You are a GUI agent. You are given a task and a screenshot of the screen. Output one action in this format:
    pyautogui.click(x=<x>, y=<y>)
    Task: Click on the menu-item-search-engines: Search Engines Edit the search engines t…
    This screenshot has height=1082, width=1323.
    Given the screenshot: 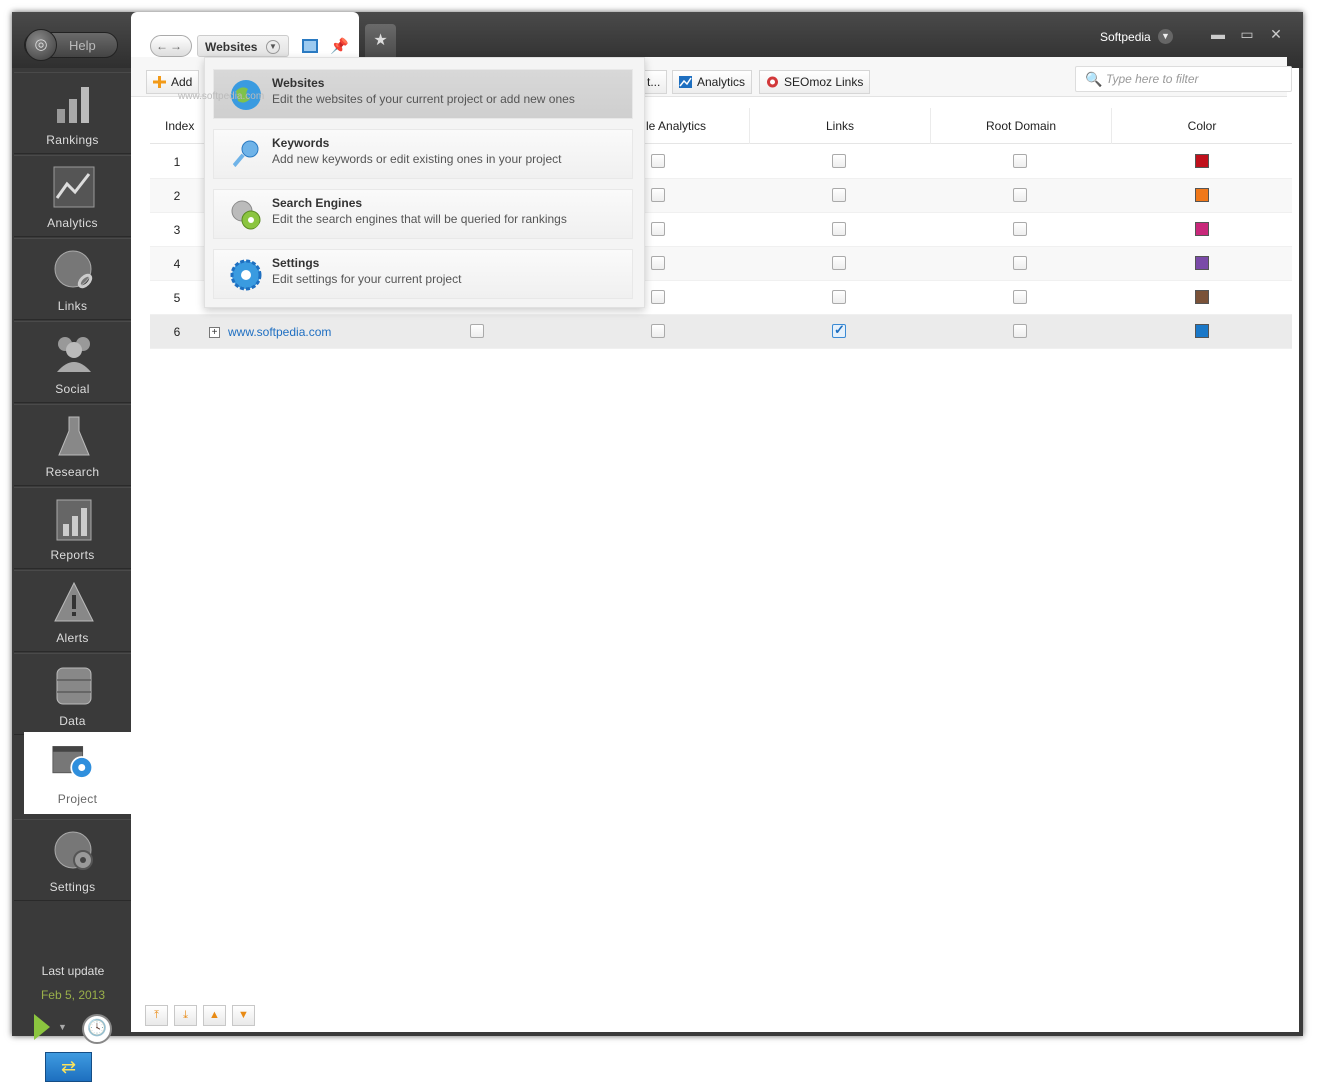 What is the action you would take?
    pyautogui.click(x=423, y=214)
    